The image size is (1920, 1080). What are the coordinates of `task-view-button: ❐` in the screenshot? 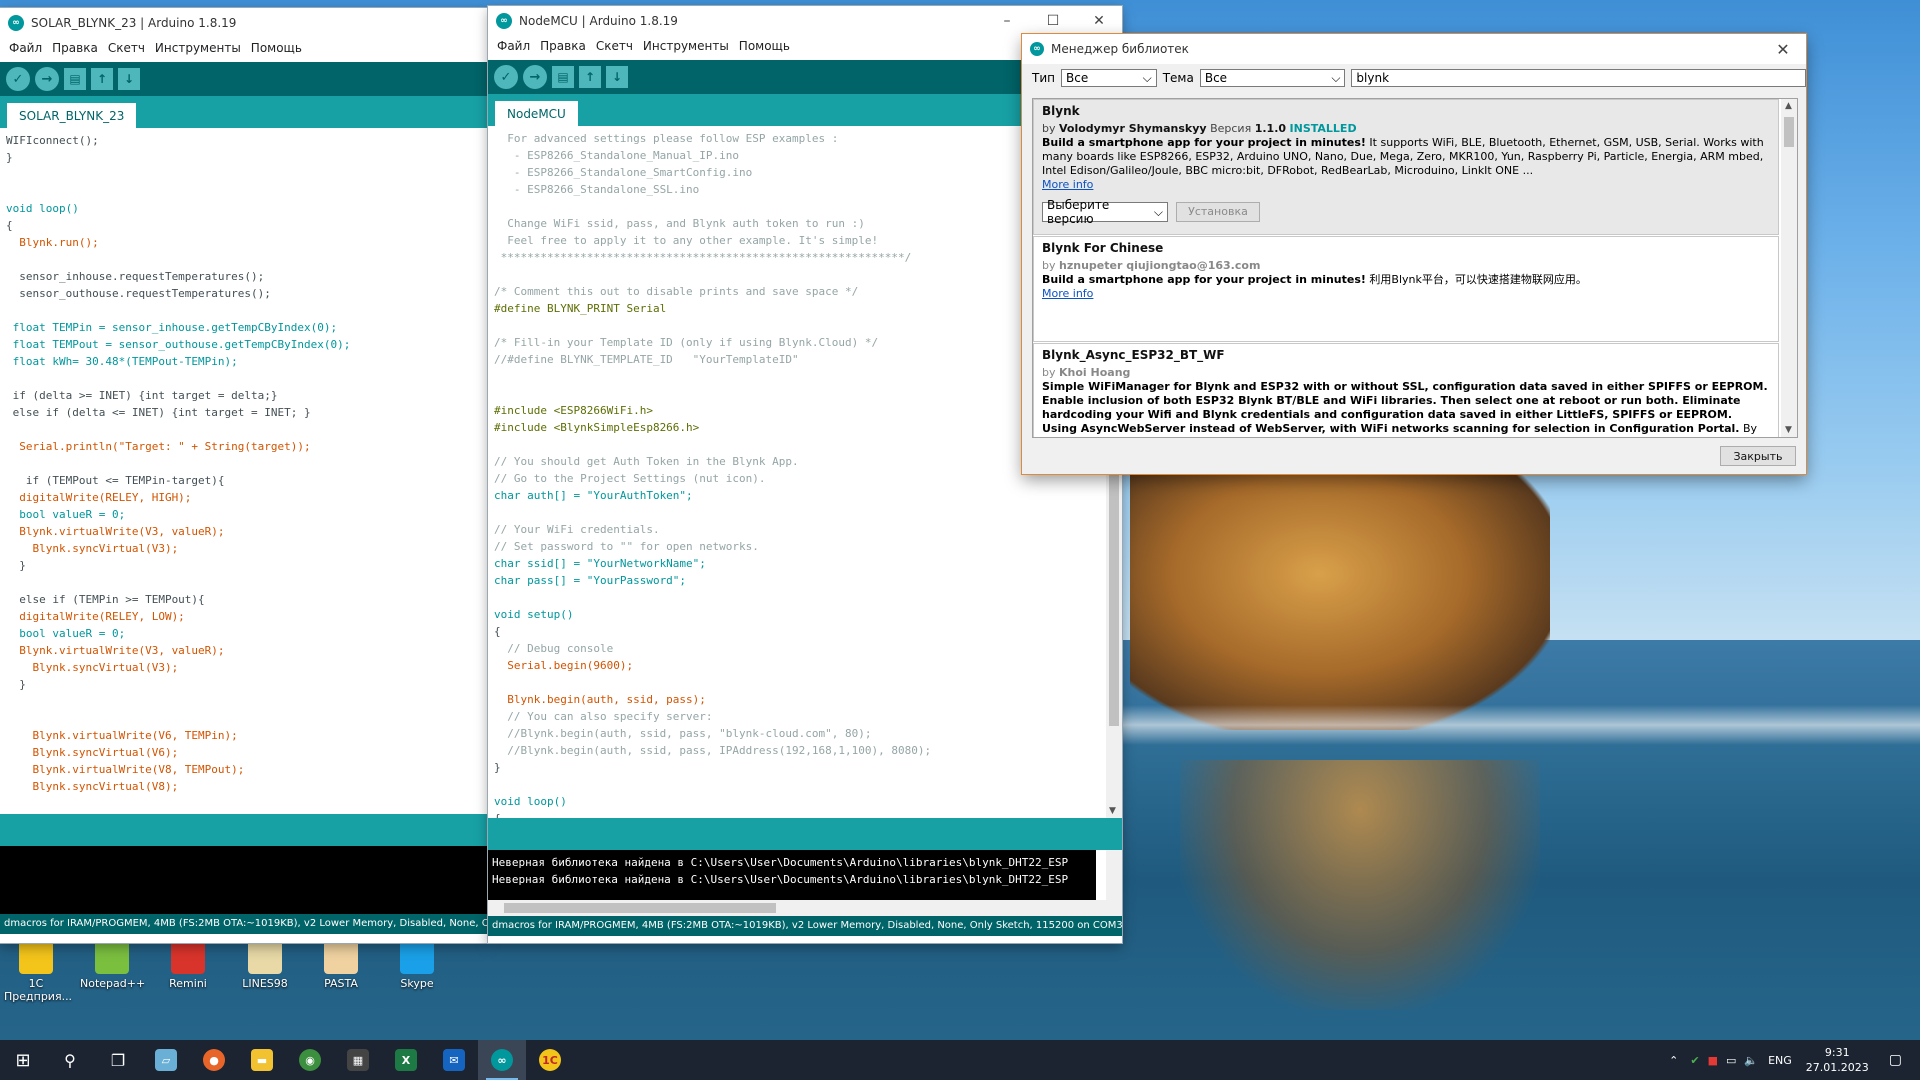 It's located at (118, 1060).